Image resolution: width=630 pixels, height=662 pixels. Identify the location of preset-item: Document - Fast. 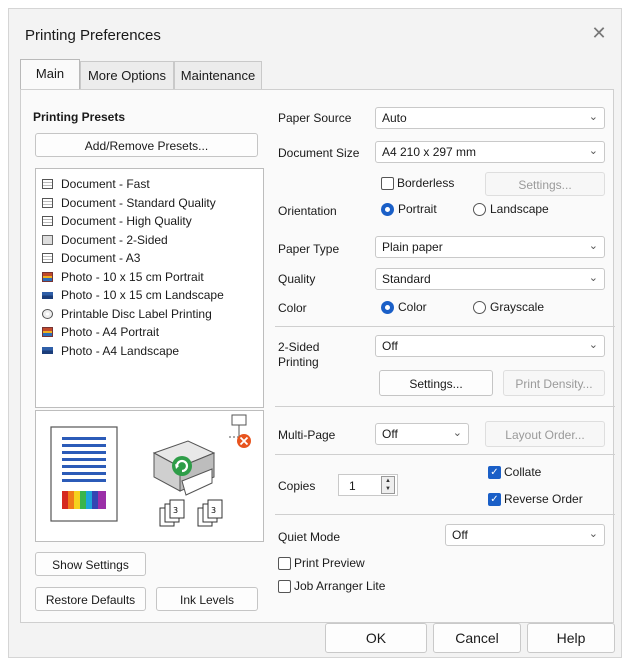
(149, 184).